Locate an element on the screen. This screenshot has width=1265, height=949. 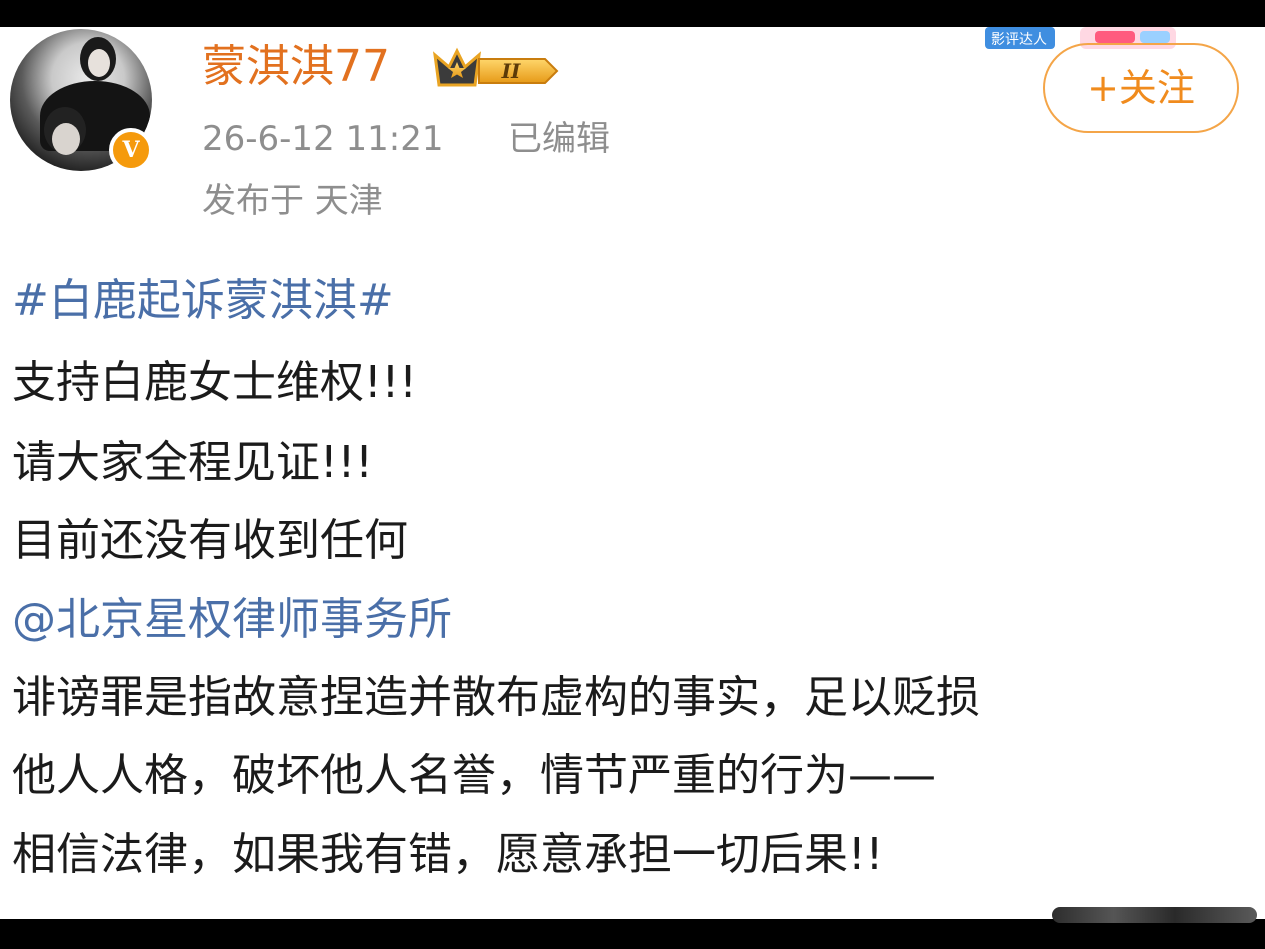
level-badge-text: II is located at coordinates (511, 71).